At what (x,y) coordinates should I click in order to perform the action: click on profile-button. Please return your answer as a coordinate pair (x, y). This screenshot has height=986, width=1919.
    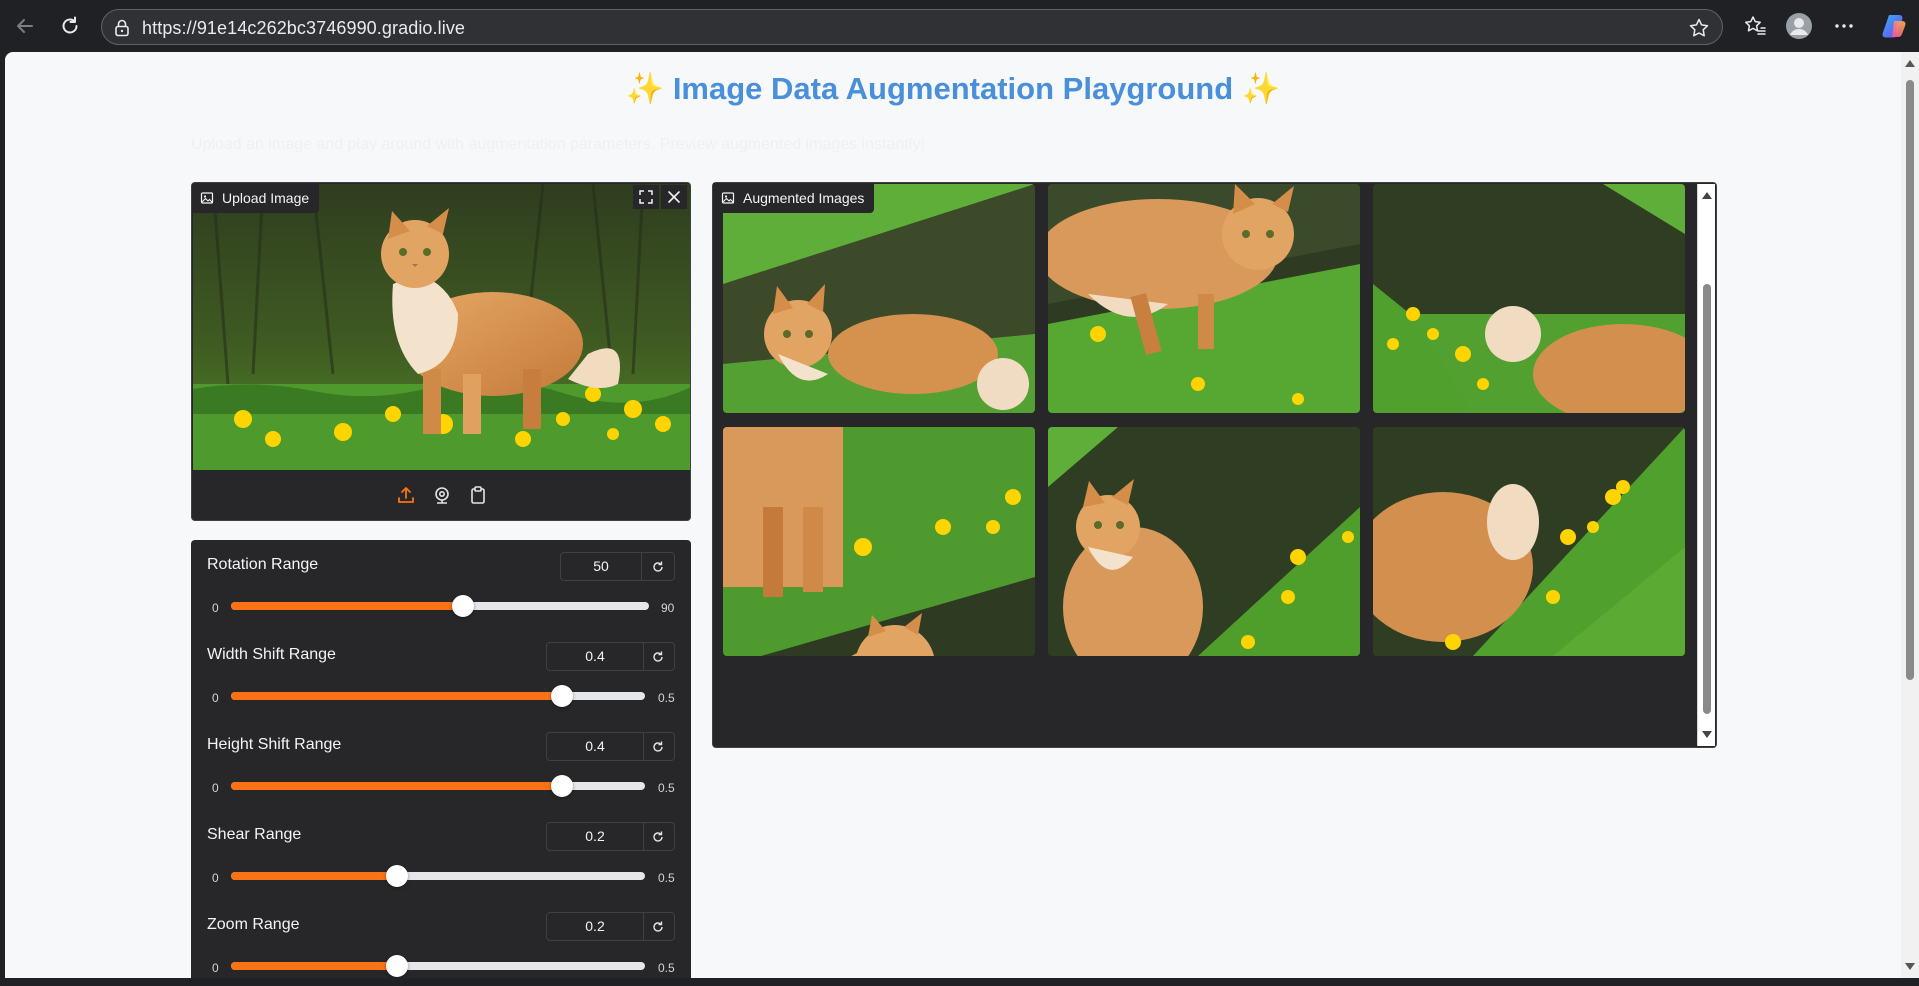
    Looking at the image, I should click on (1799, 26).